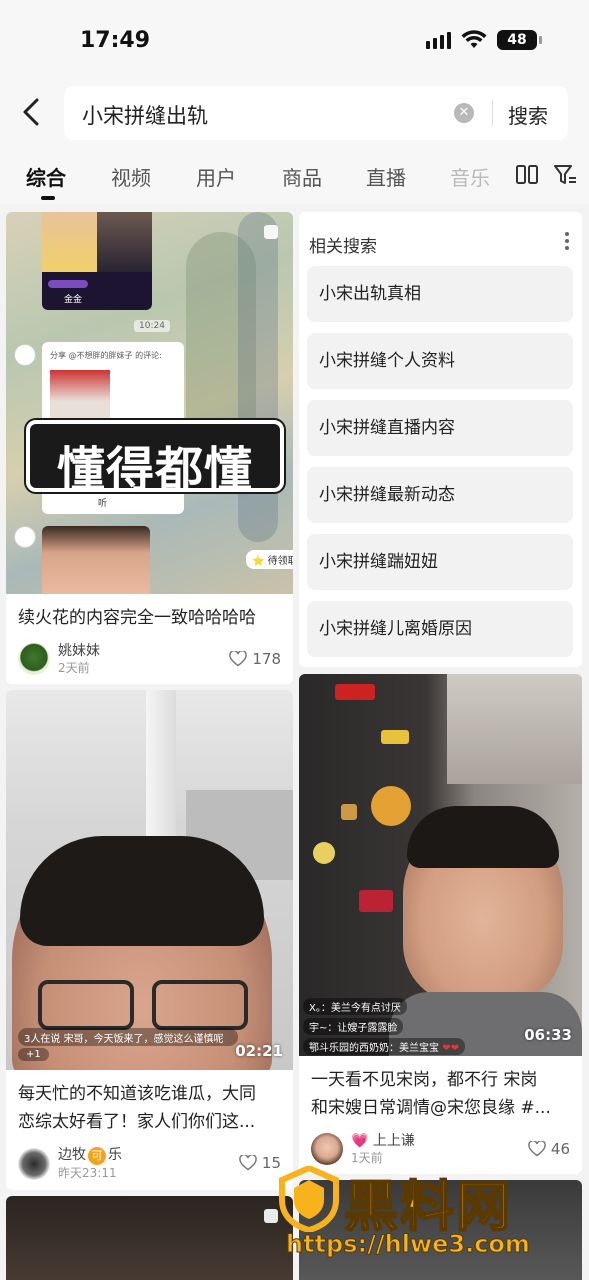  I want to click on search-divider, so click(492, 113).